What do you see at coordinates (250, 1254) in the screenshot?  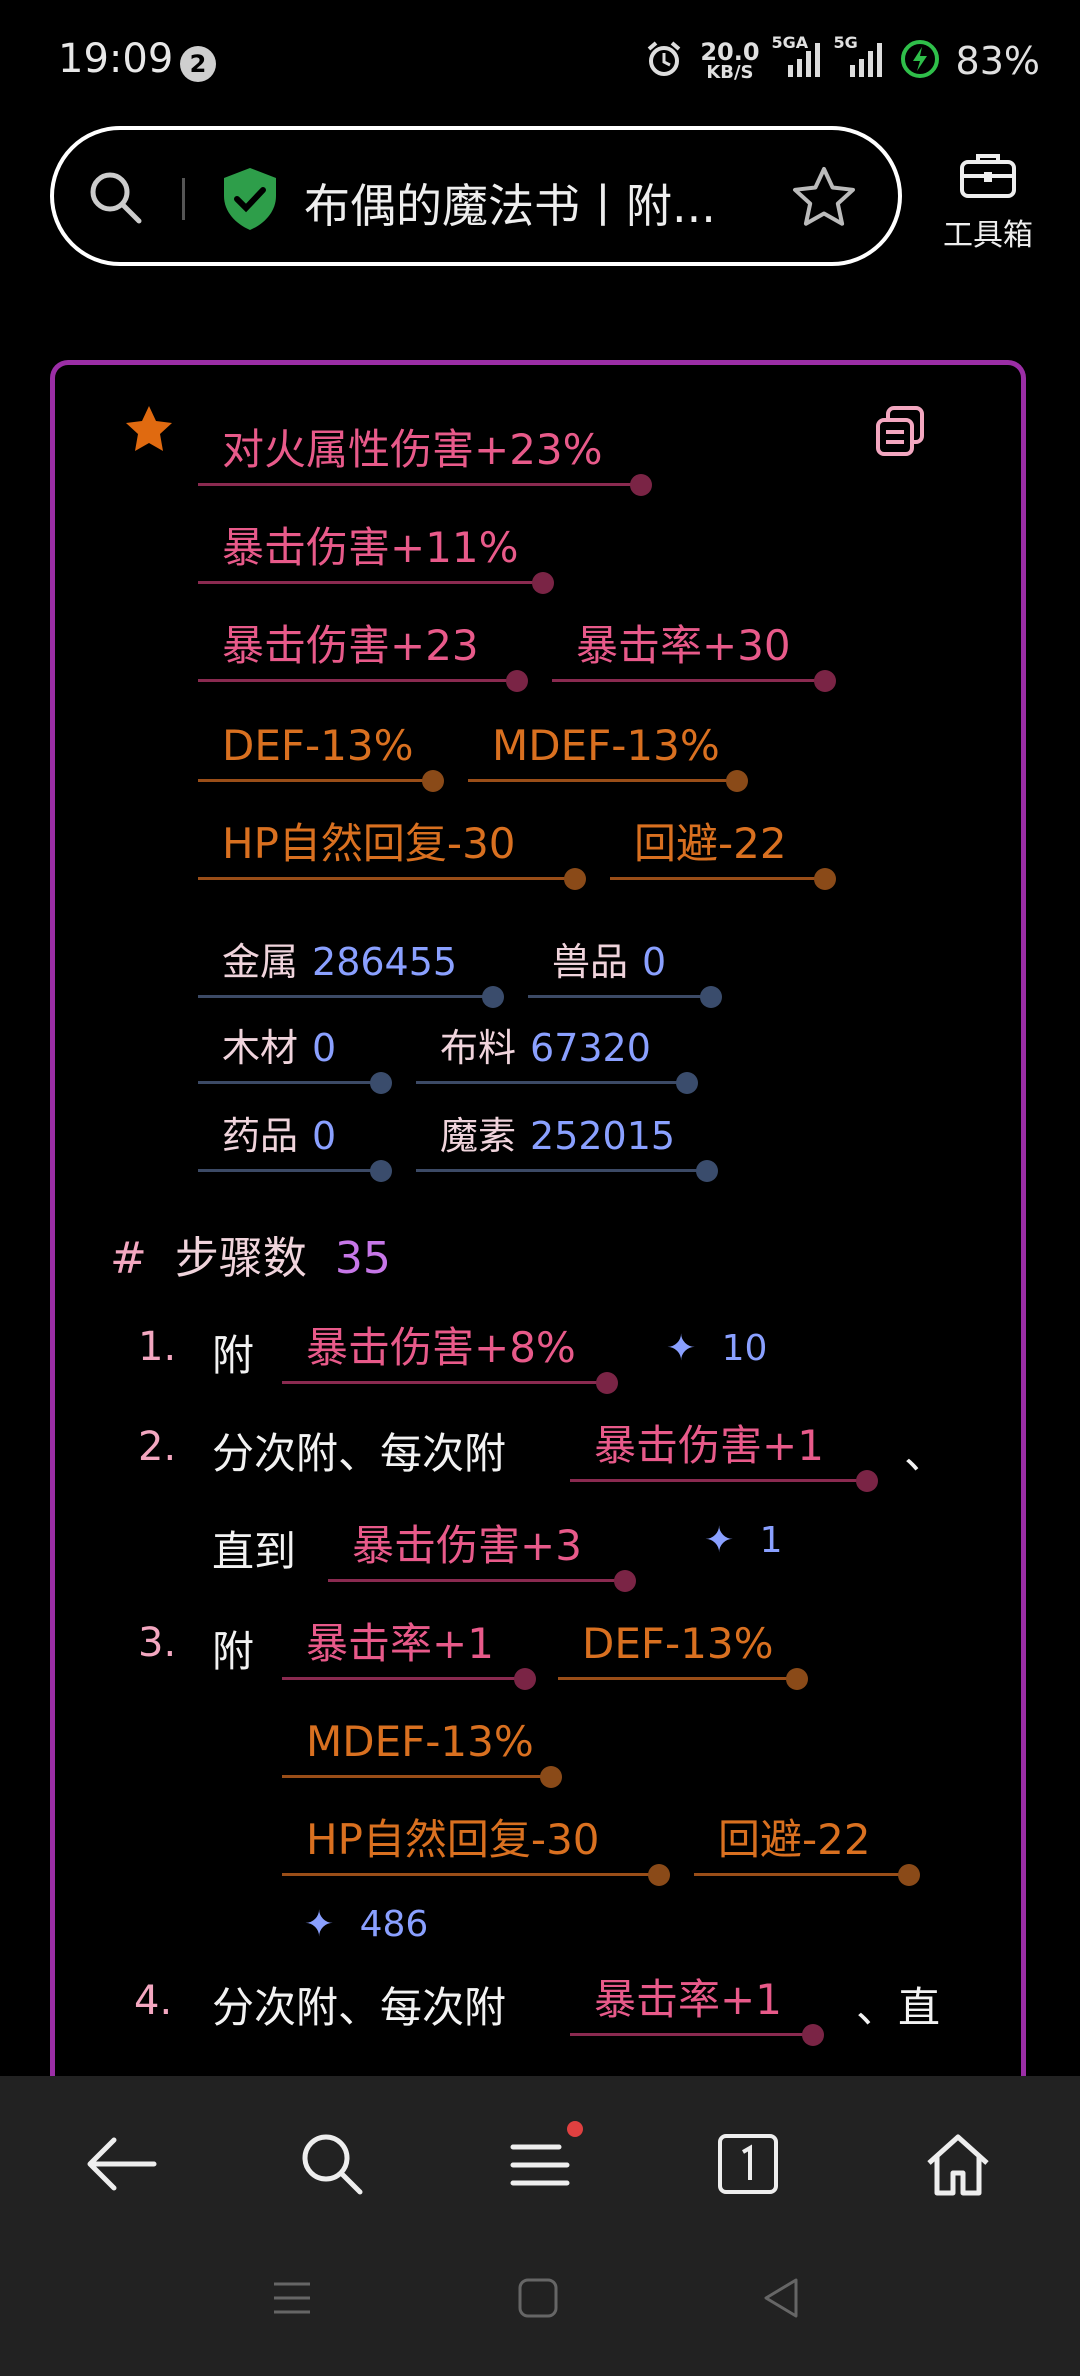 I see `steps-heading: # 步骤数 35` at bounding box center [250, 1254].